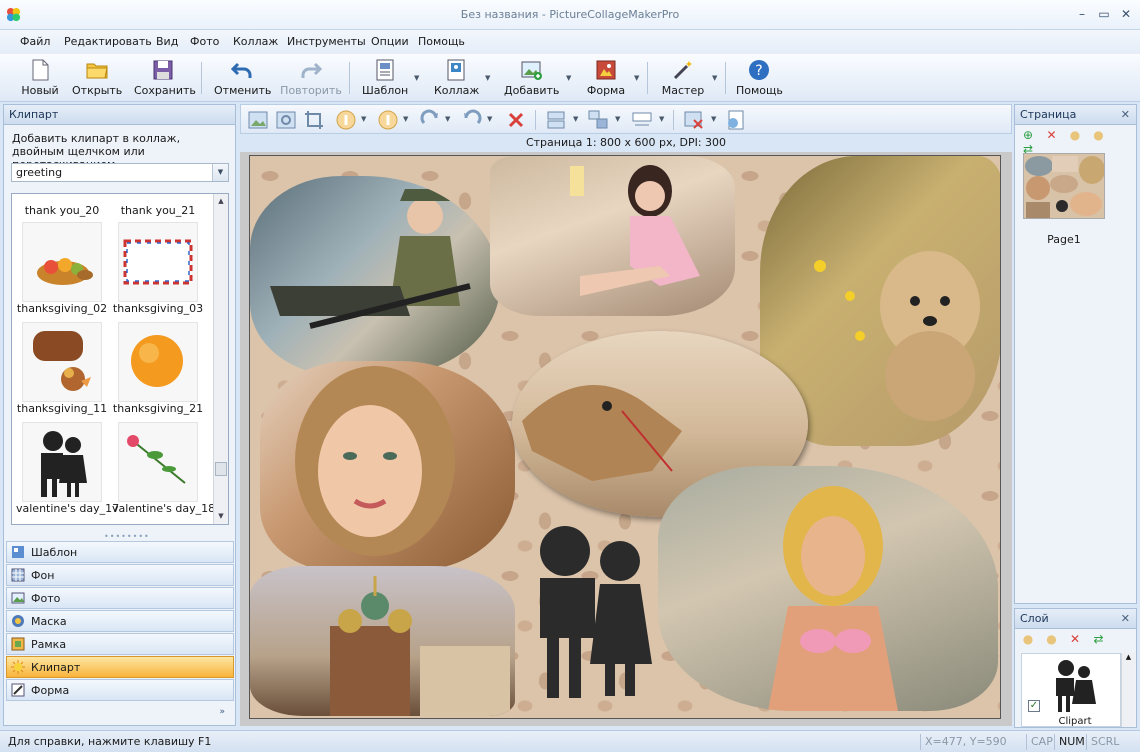 Image resolution: width=1140 pixels, height=752 pixels. Describe the element at coordinates (158, 268) in the screenshot. I see `list-item: thanksgiving_03` at that location.